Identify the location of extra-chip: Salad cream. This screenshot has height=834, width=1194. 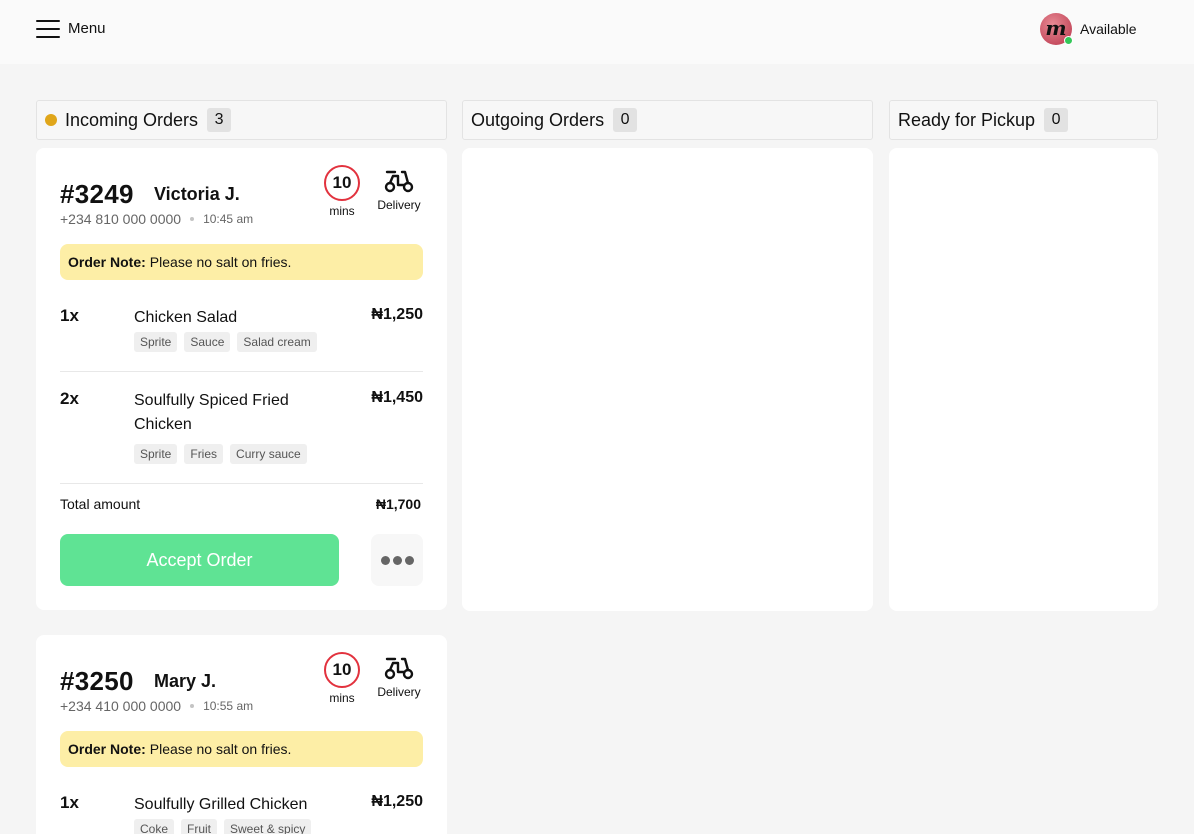
(277, 342).